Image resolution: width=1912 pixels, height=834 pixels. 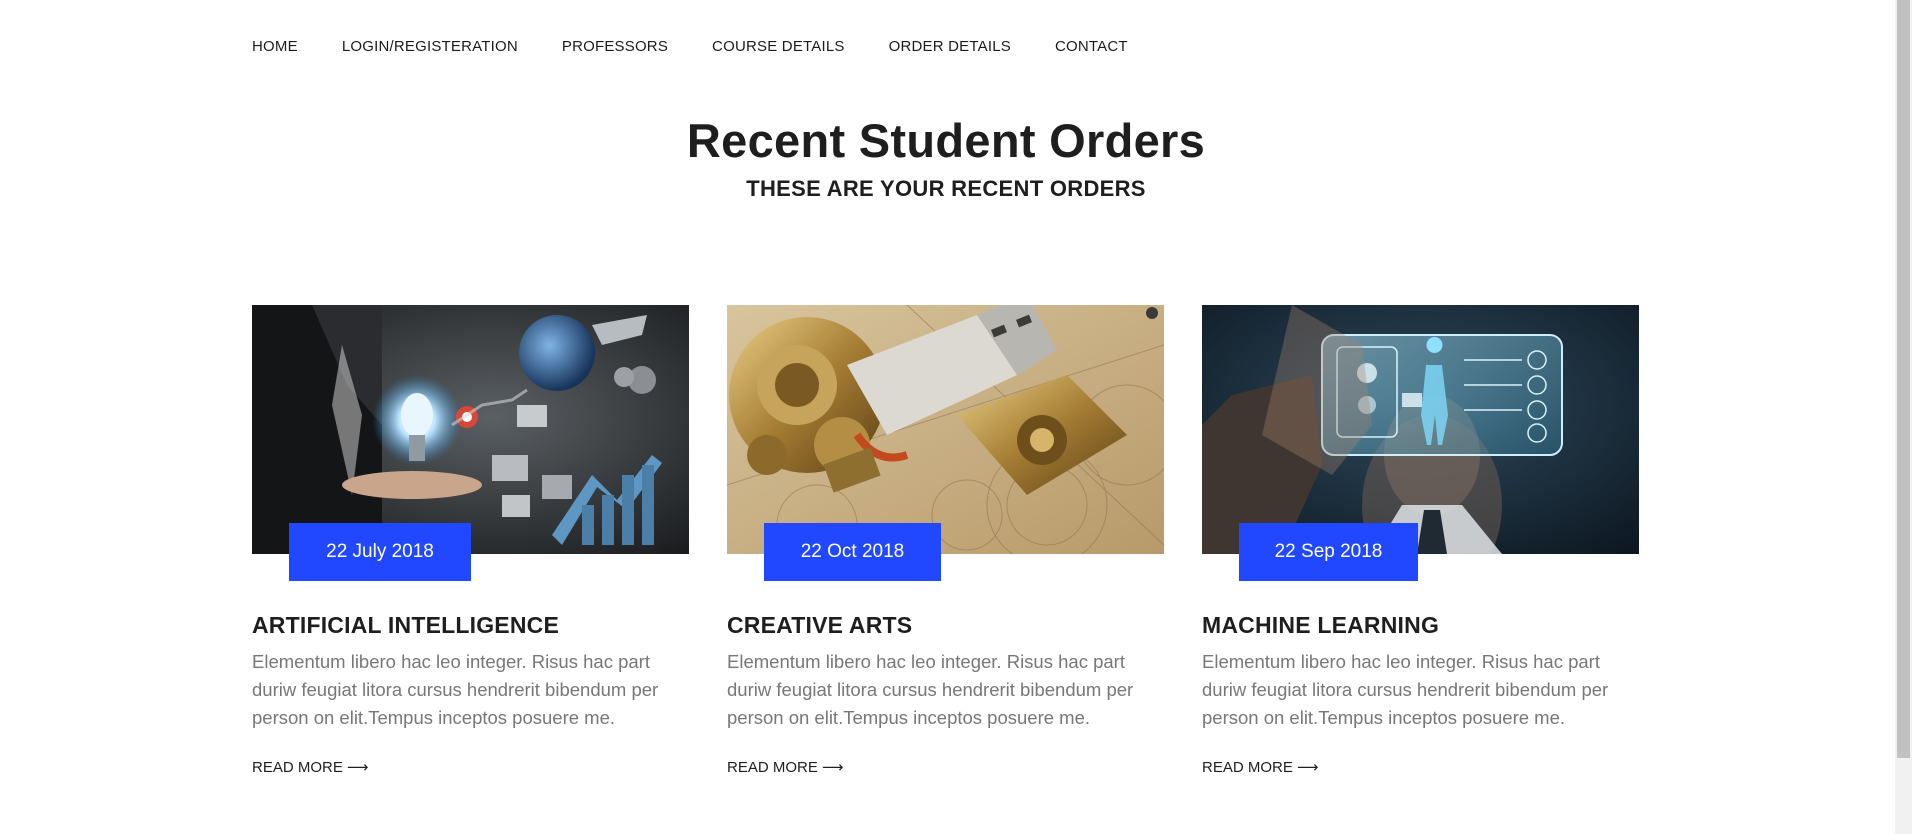 What do you see at coordinates (430, 46) in the screenshot?
I see `nav-login-registration: LOGIN/REGISTERATION` at bounding box center [430, 46].